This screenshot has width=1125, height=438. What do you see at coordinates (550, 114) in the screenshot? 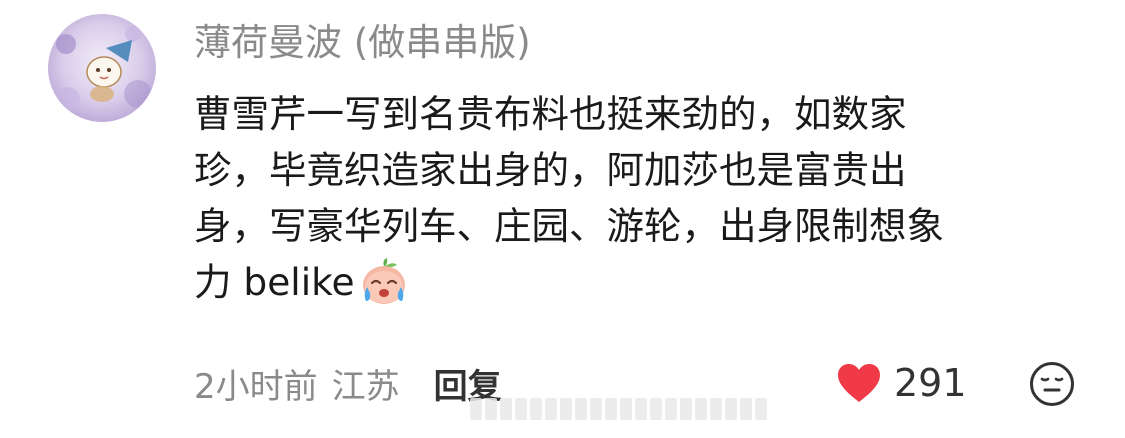
I see `comment-line: 曹雪芹一写到名贵布料也挺来劲的，如数家` at bounding box center [550, 114].